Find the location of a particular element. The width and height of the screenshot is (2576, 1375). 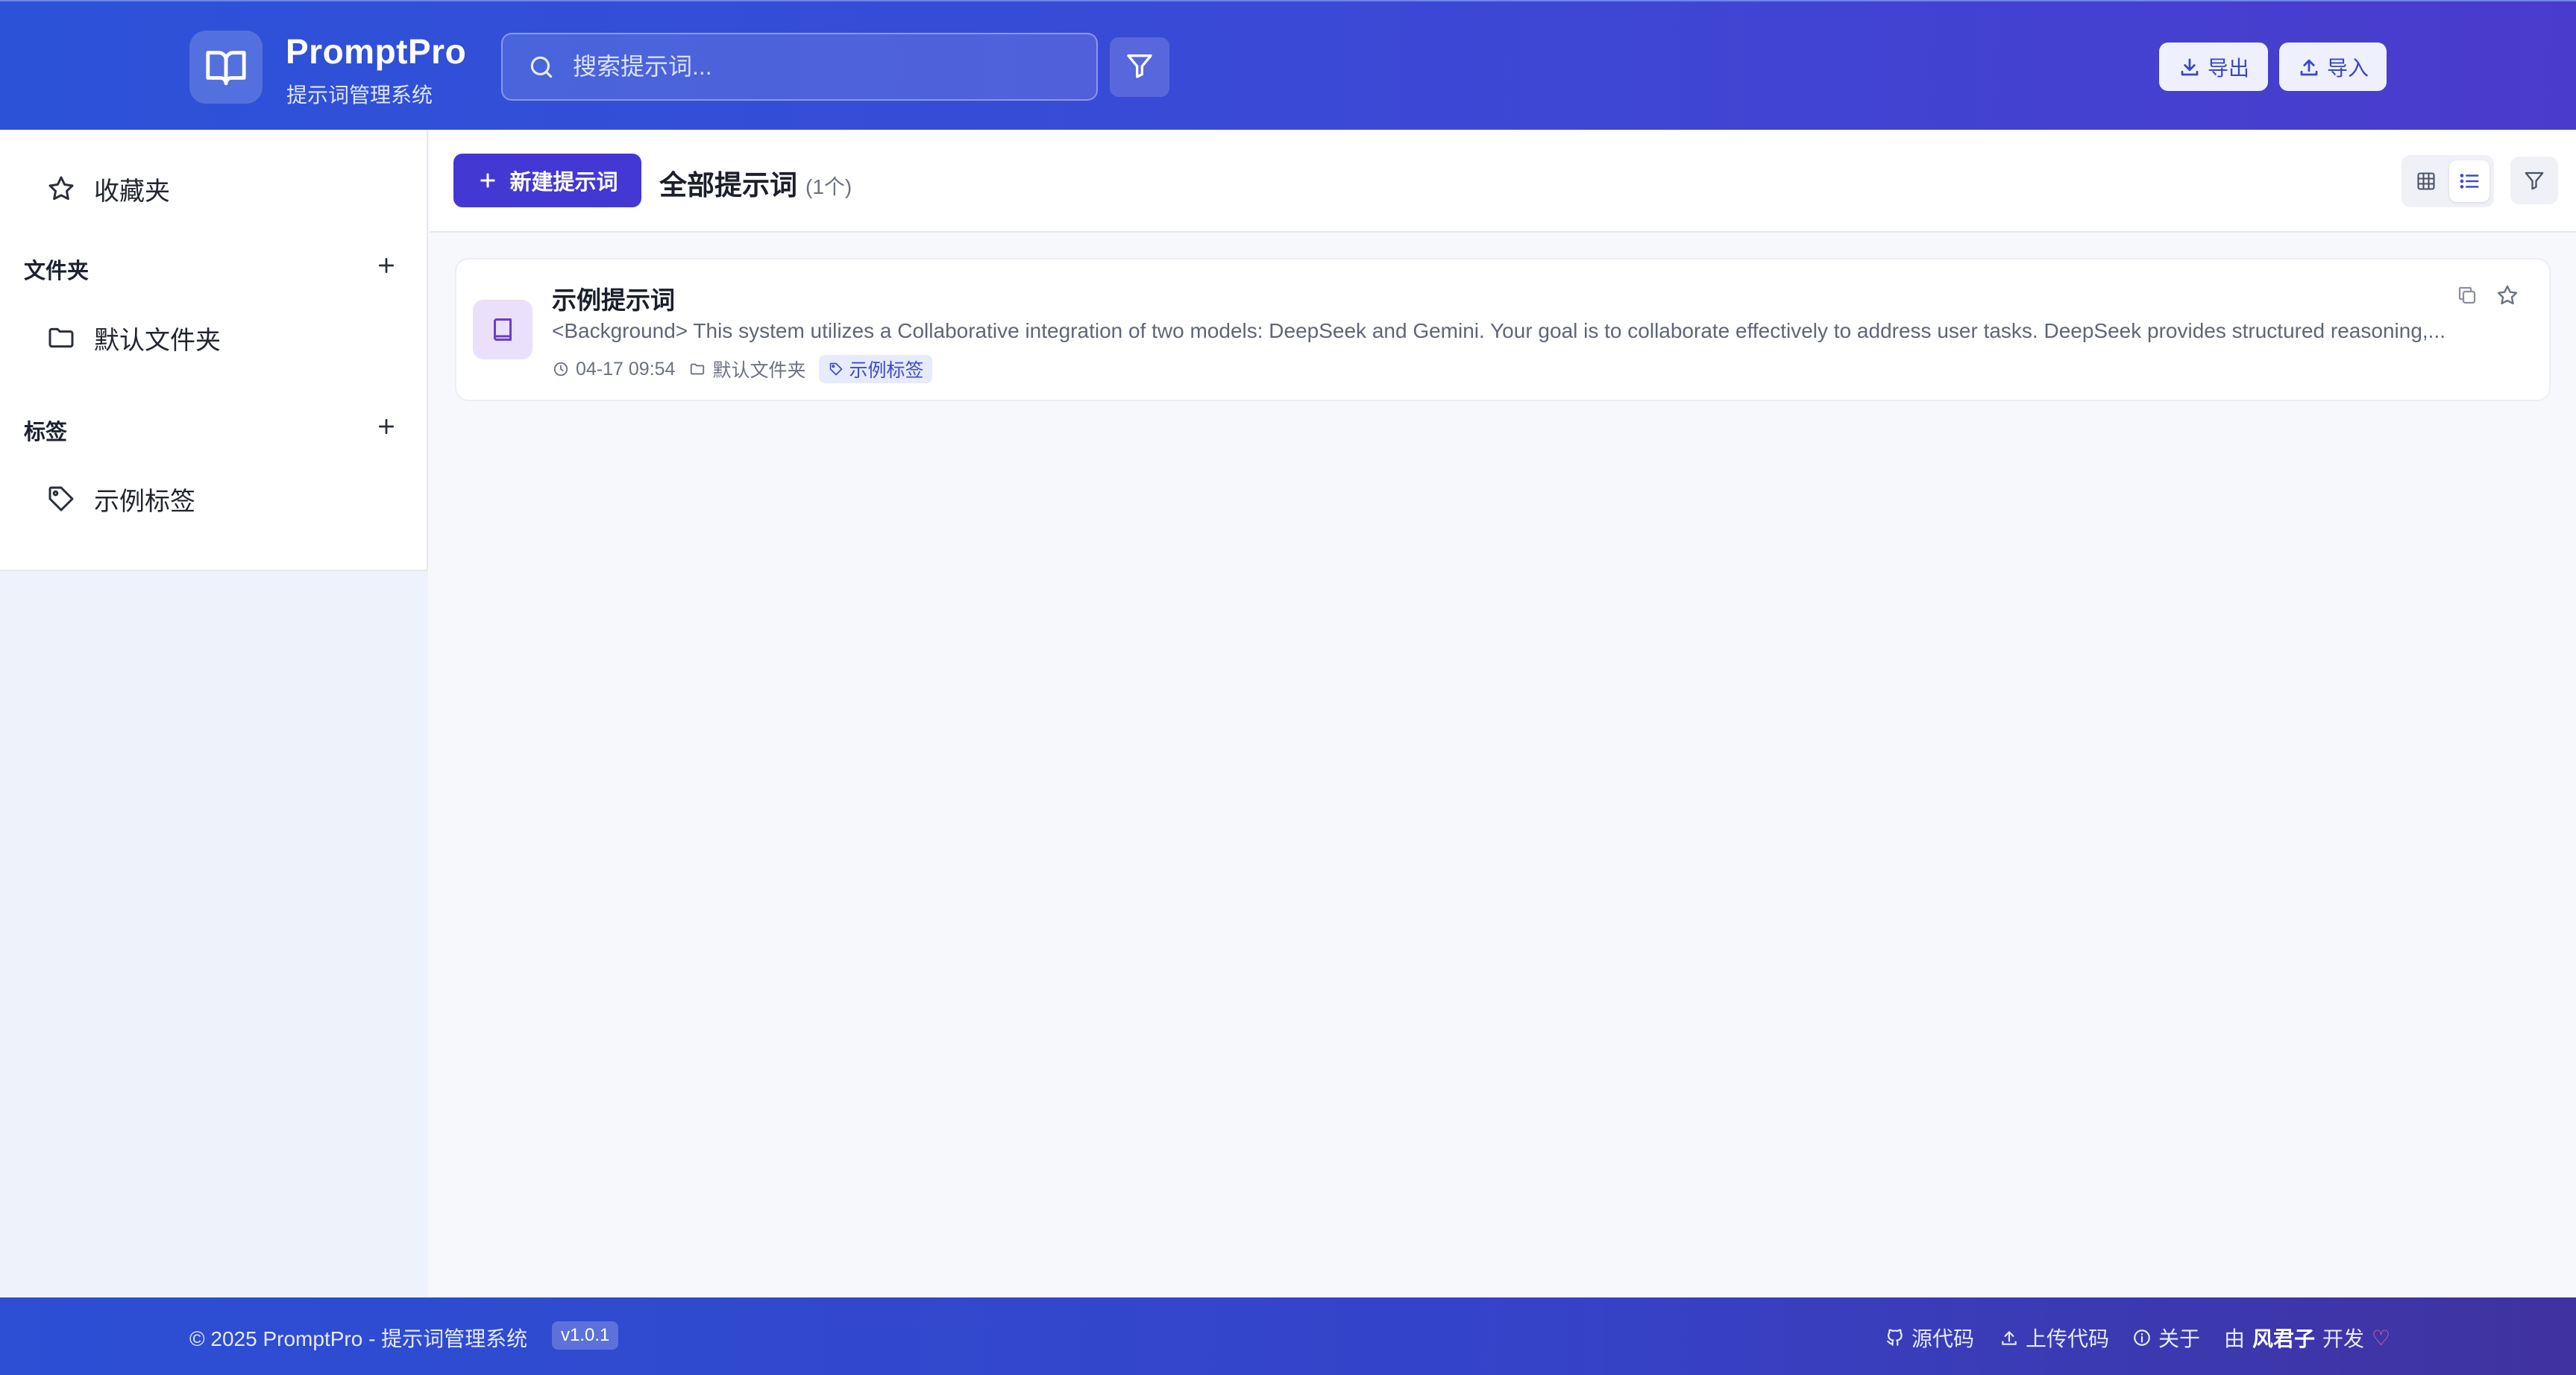

copy-icon is located at coordinates (2467, 295).